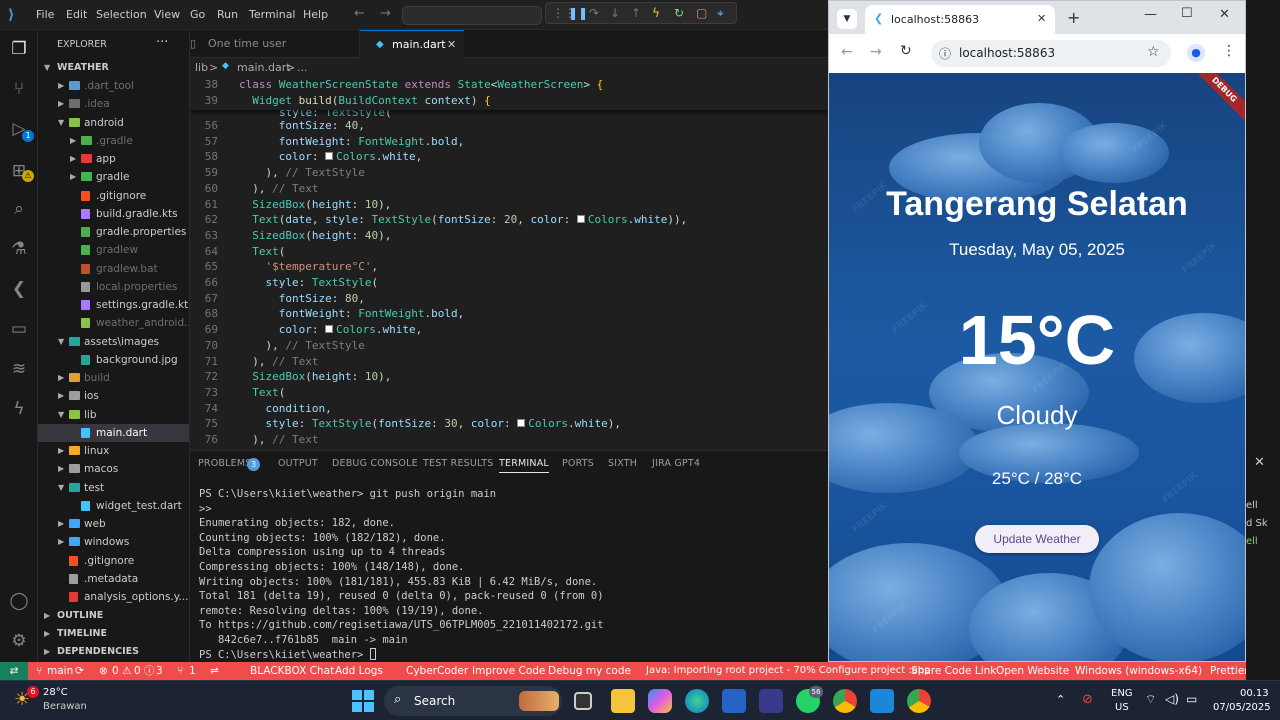  What do you see at coordinates (359, 671) in the screenshot?
I see `status-add-logs: Add Logs` at bounding box center [359, 671].